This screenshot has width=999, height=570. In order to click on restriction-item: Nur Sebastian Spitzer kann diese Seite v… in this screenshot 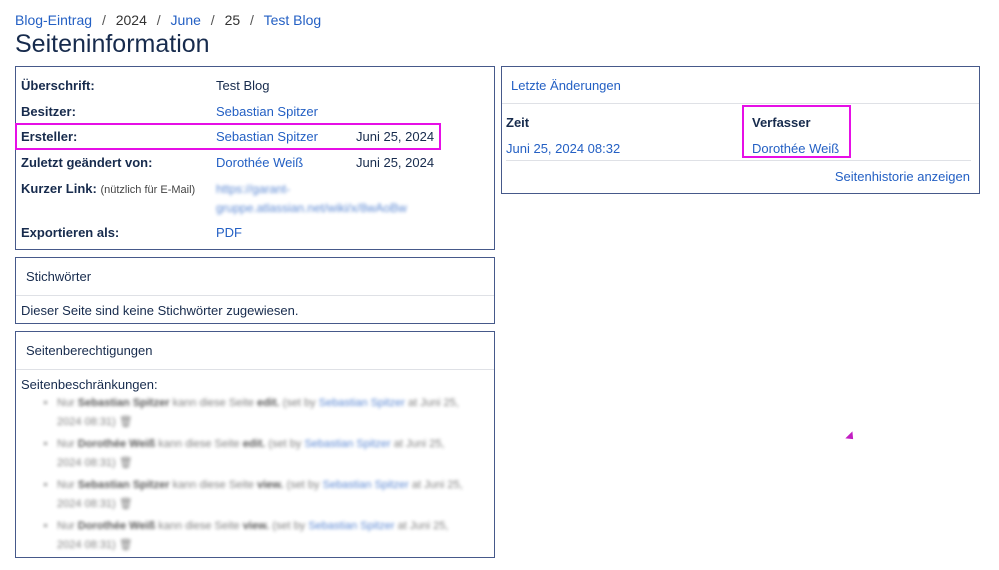, I will do `click(262, 495)`.